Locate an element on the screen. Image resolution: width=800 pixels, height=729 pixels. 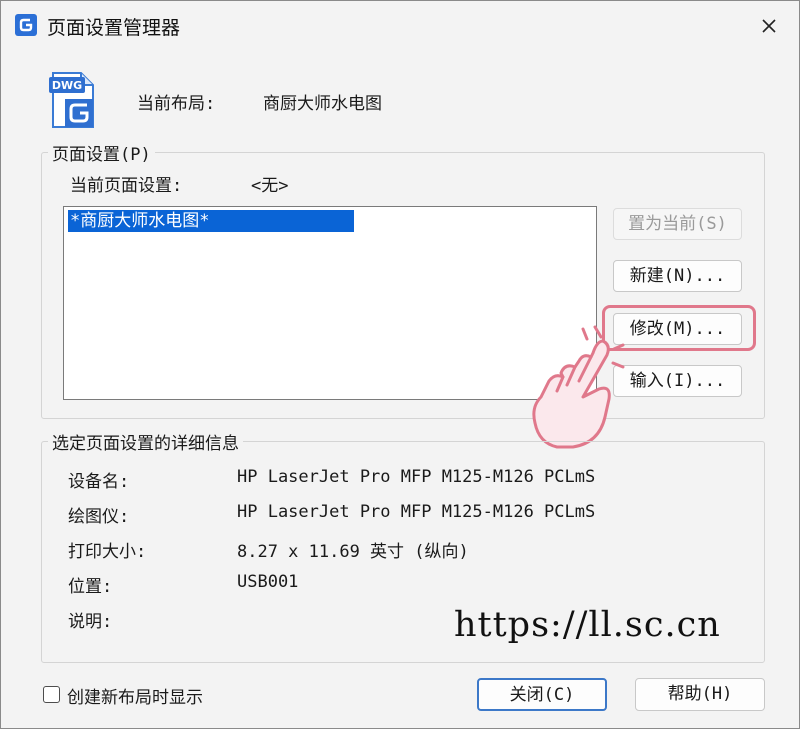
plotter-label: 绘图仪: is located at coordinates (99, 517).